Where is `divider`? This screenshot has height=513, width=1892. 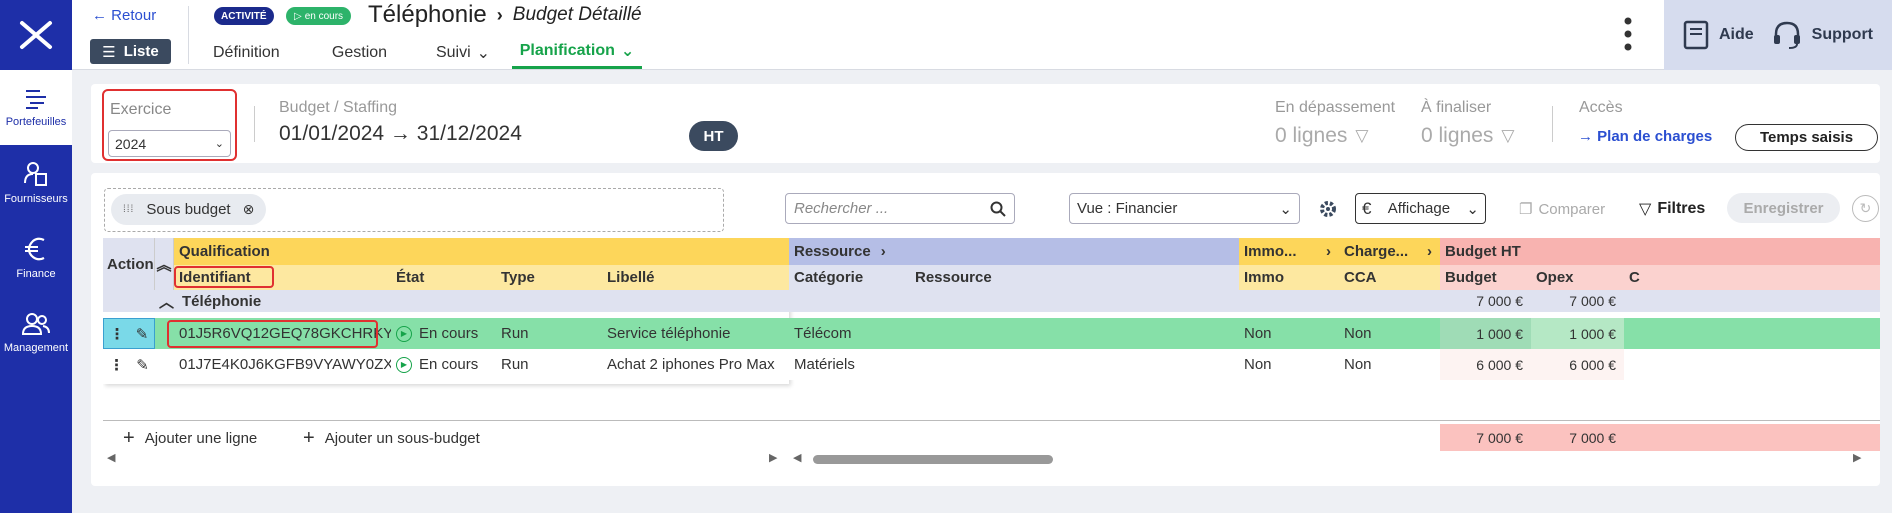 divider is located at coordinates (188, 35).